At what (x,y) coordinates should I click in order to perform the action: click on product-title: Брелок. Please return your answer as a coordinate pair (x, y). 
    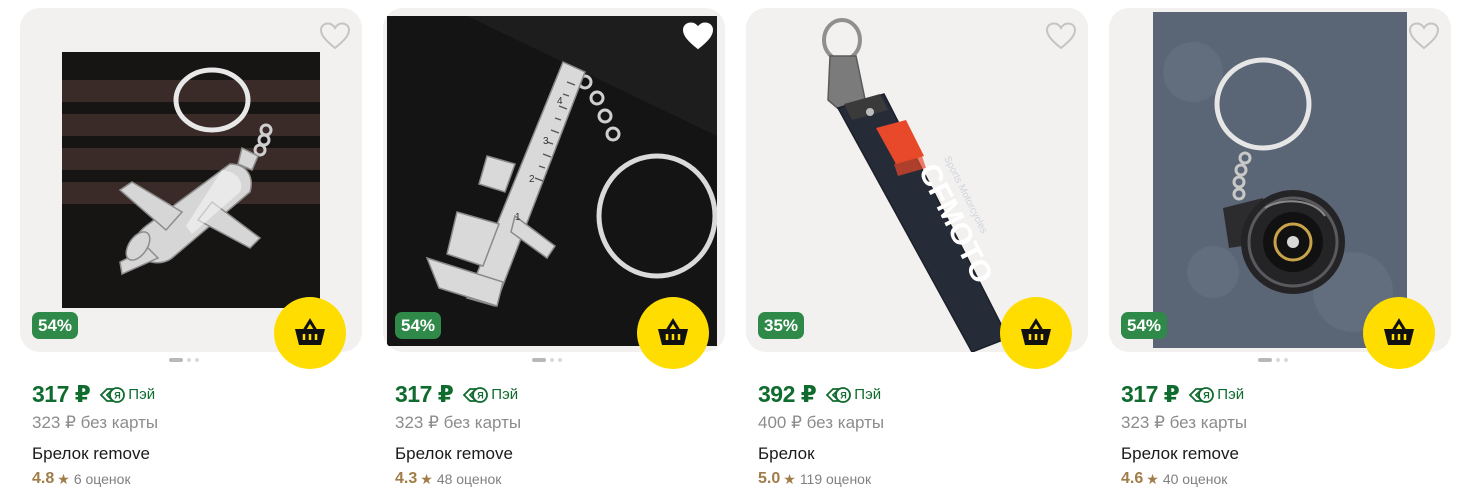
    Looking at the image, I should click on (786, 454).